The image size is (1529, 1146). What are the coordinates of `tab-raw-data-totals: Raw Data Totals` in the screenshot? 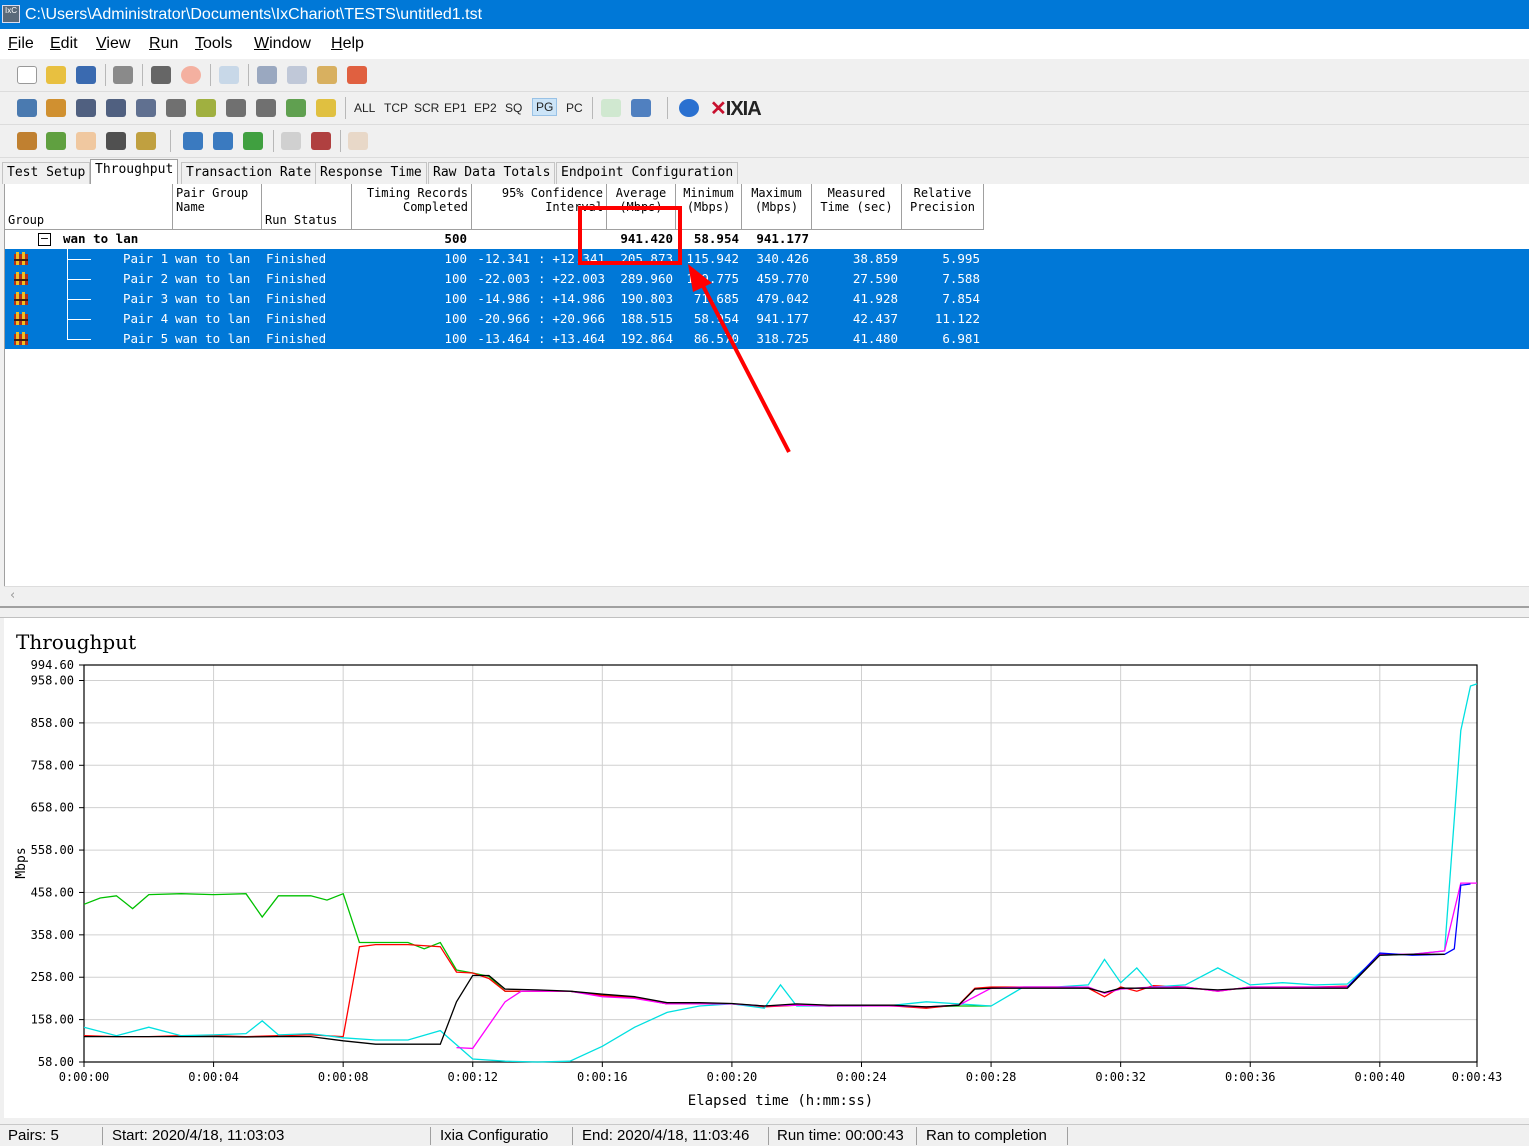 It's located at (492, 173).